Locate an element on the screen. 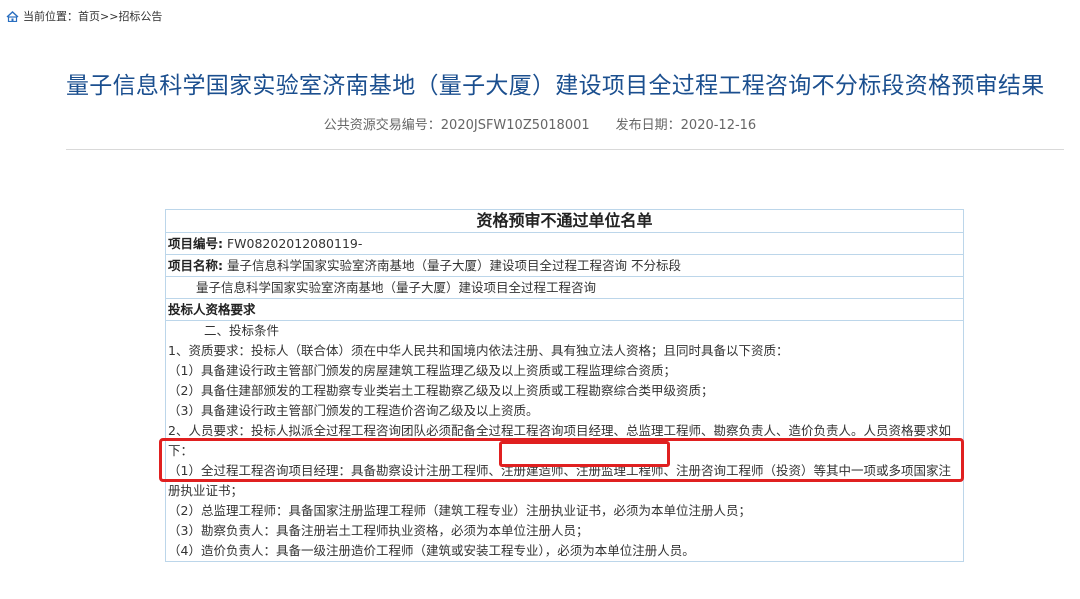  breadcrumb: 当前位置： 首页 >> 招标公告 is located at coordinates (84, 16).